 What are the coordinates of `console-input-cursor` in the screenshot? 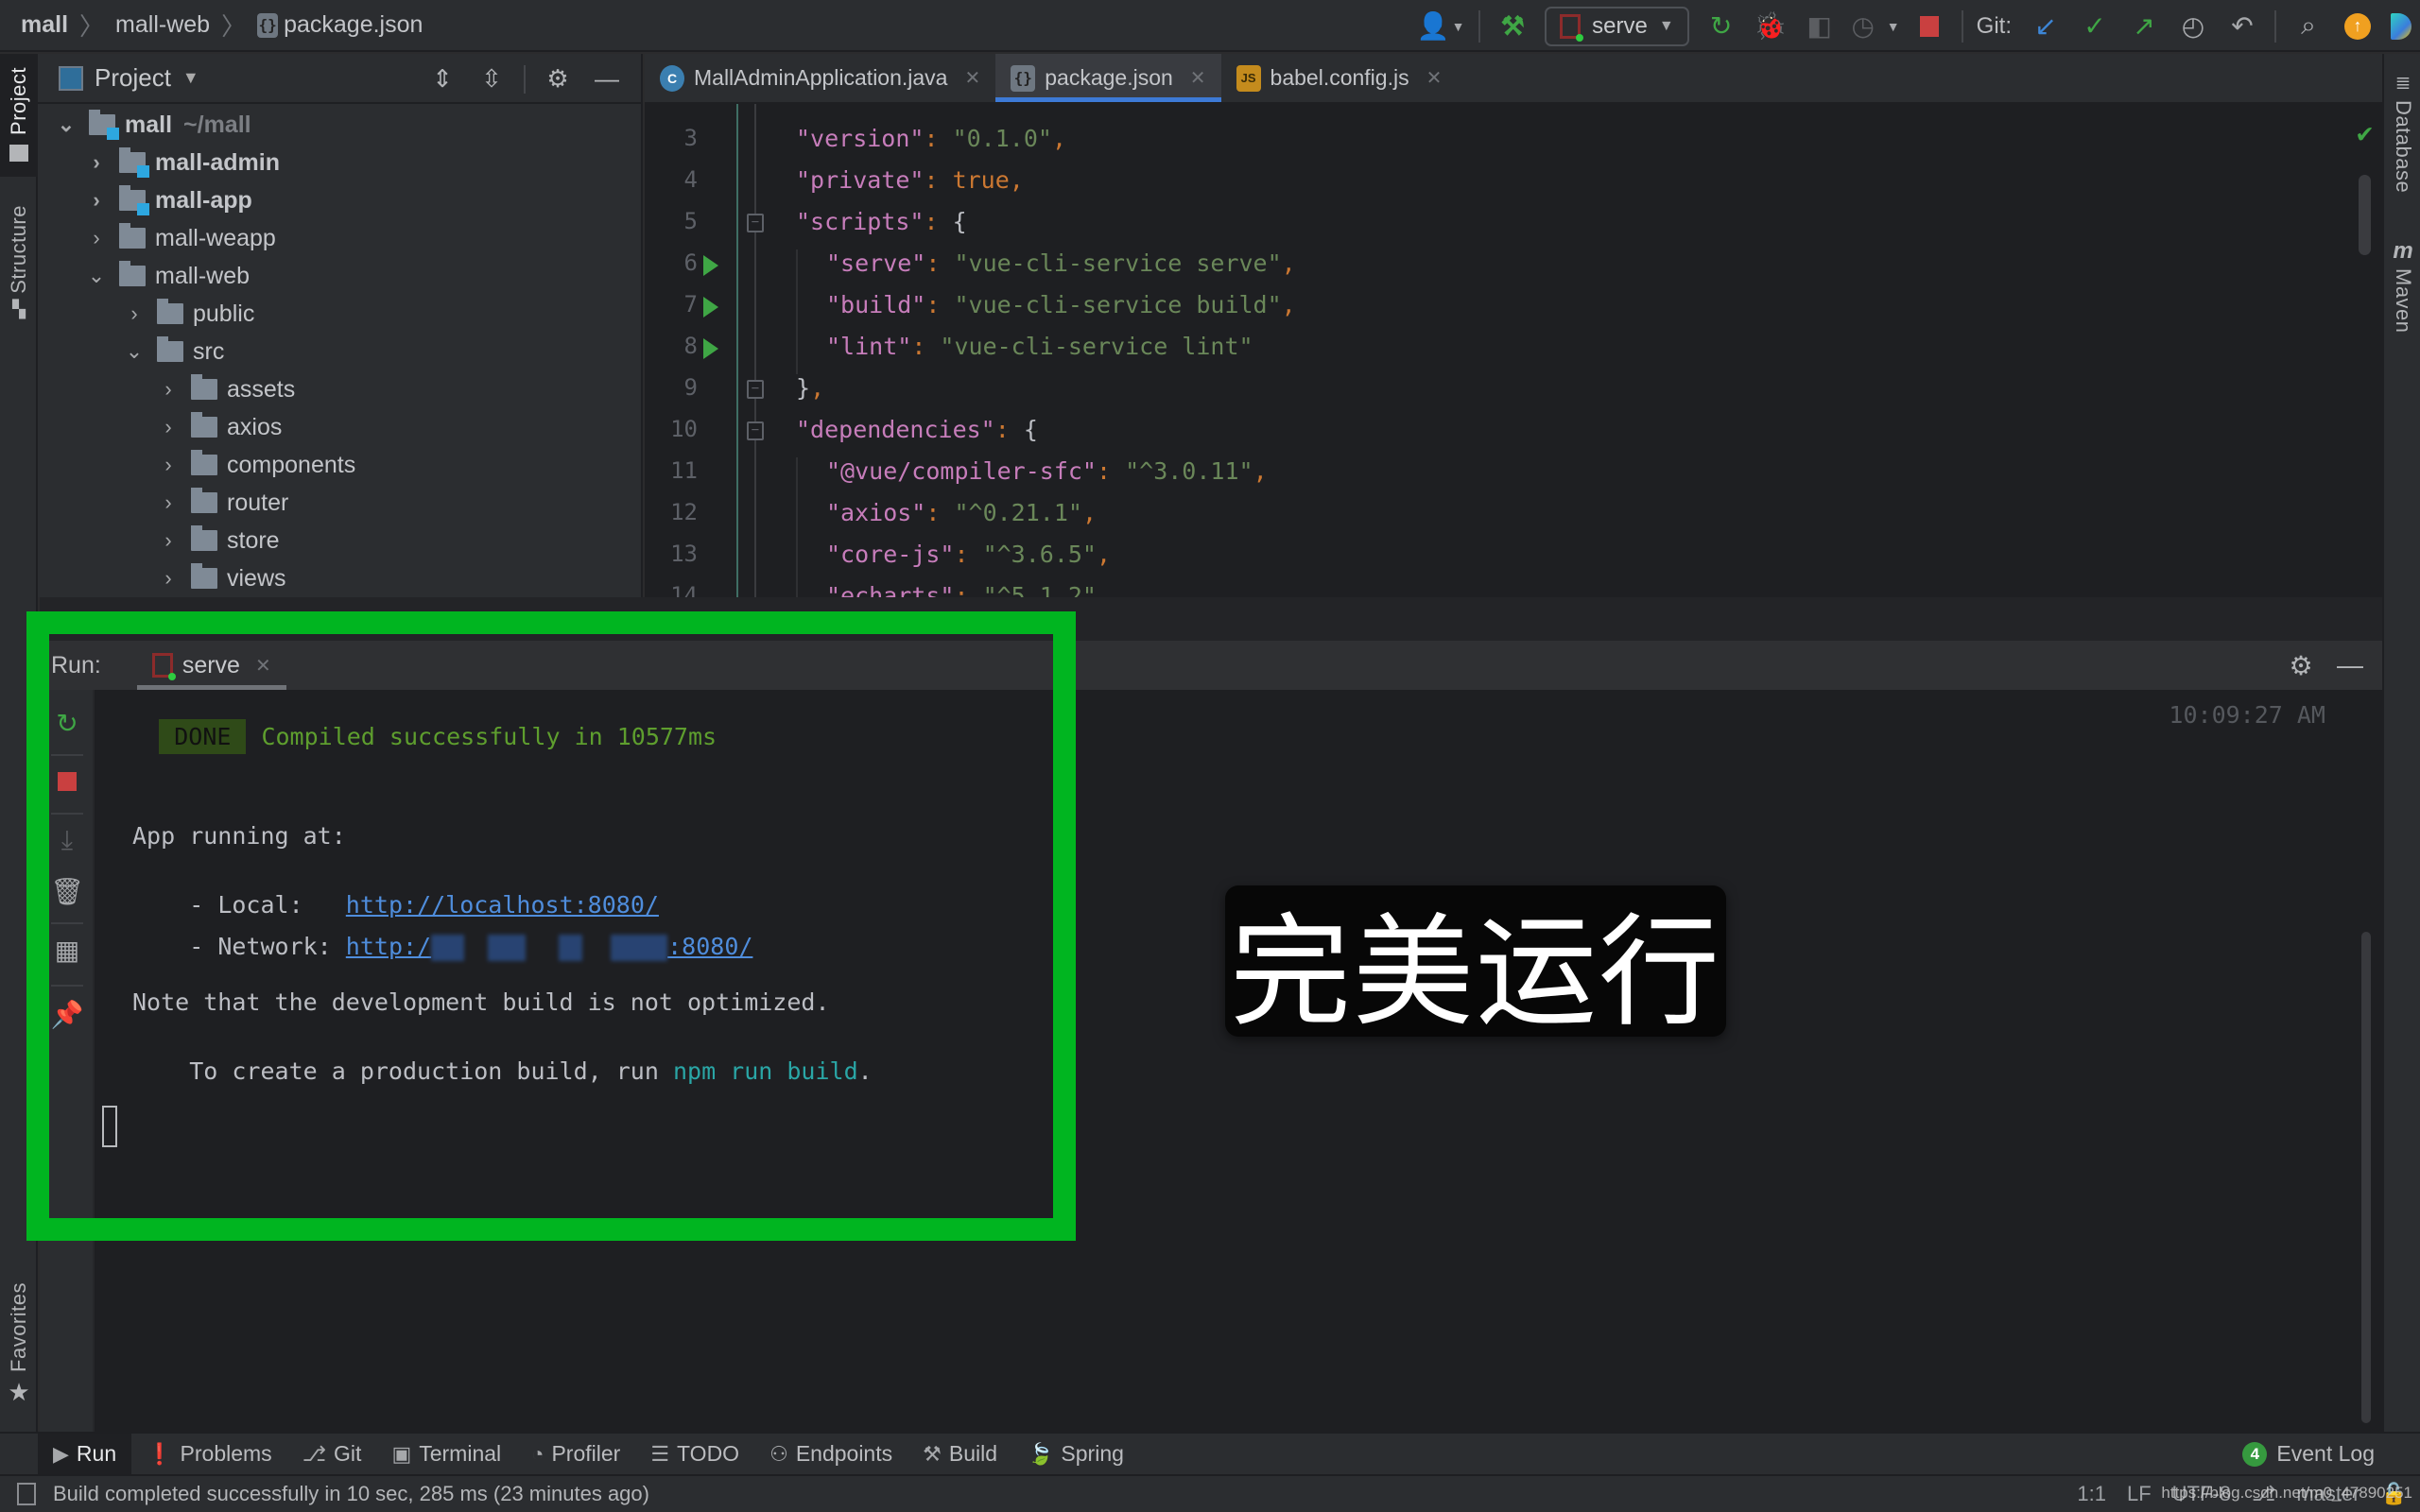 It's located at (109, 1126).